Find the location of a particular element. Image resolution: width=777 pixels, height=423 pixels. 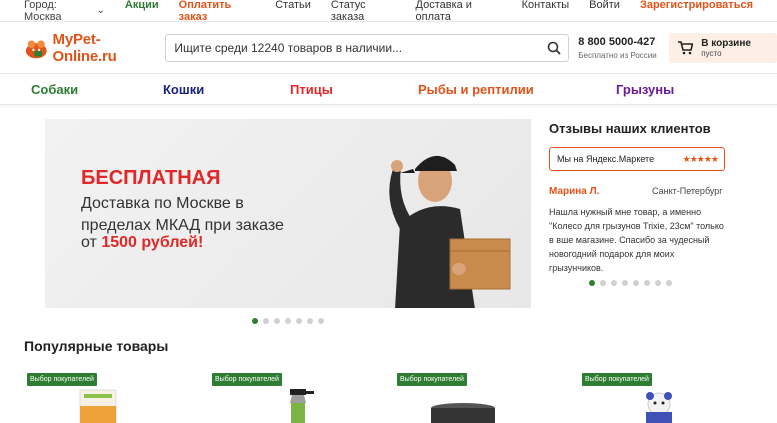

category-rodents: Грызуны is located at coordinates (645, 89).